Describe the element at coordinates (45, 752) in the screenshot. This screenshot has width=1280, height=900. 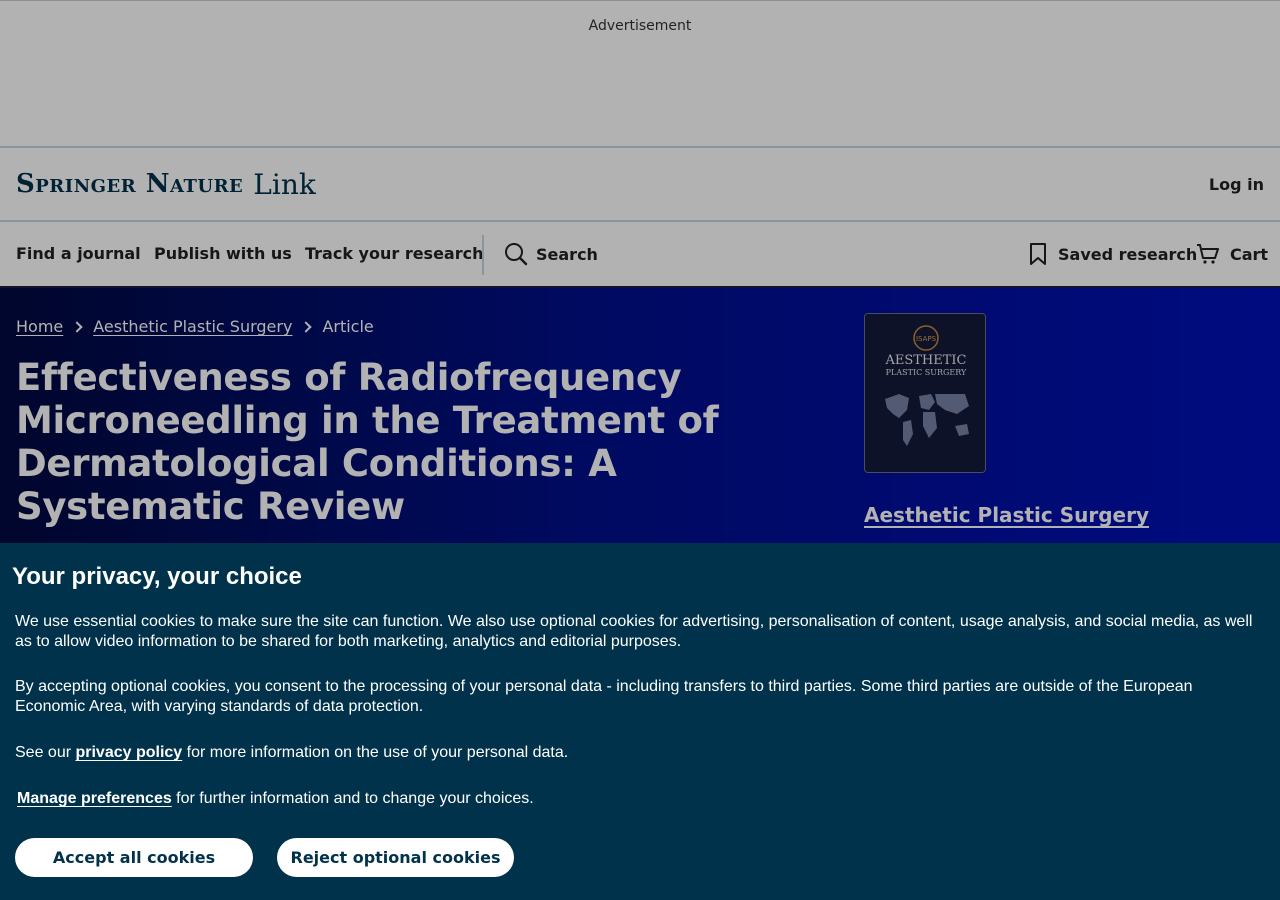
I see `privacy-text-before: See our` at that location.